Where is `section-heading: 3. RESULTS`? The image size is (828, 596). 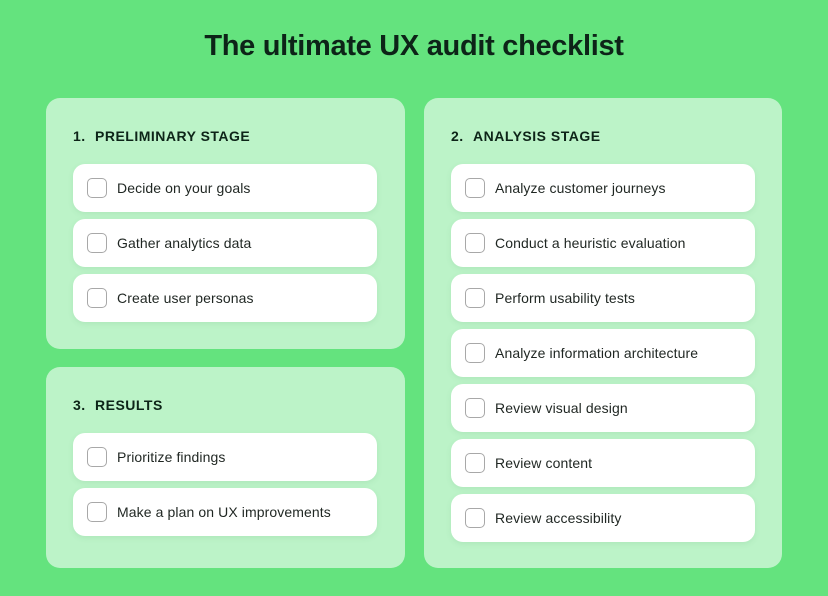
section-heading: 3. RESULTS is located at coordinates (118, 405).